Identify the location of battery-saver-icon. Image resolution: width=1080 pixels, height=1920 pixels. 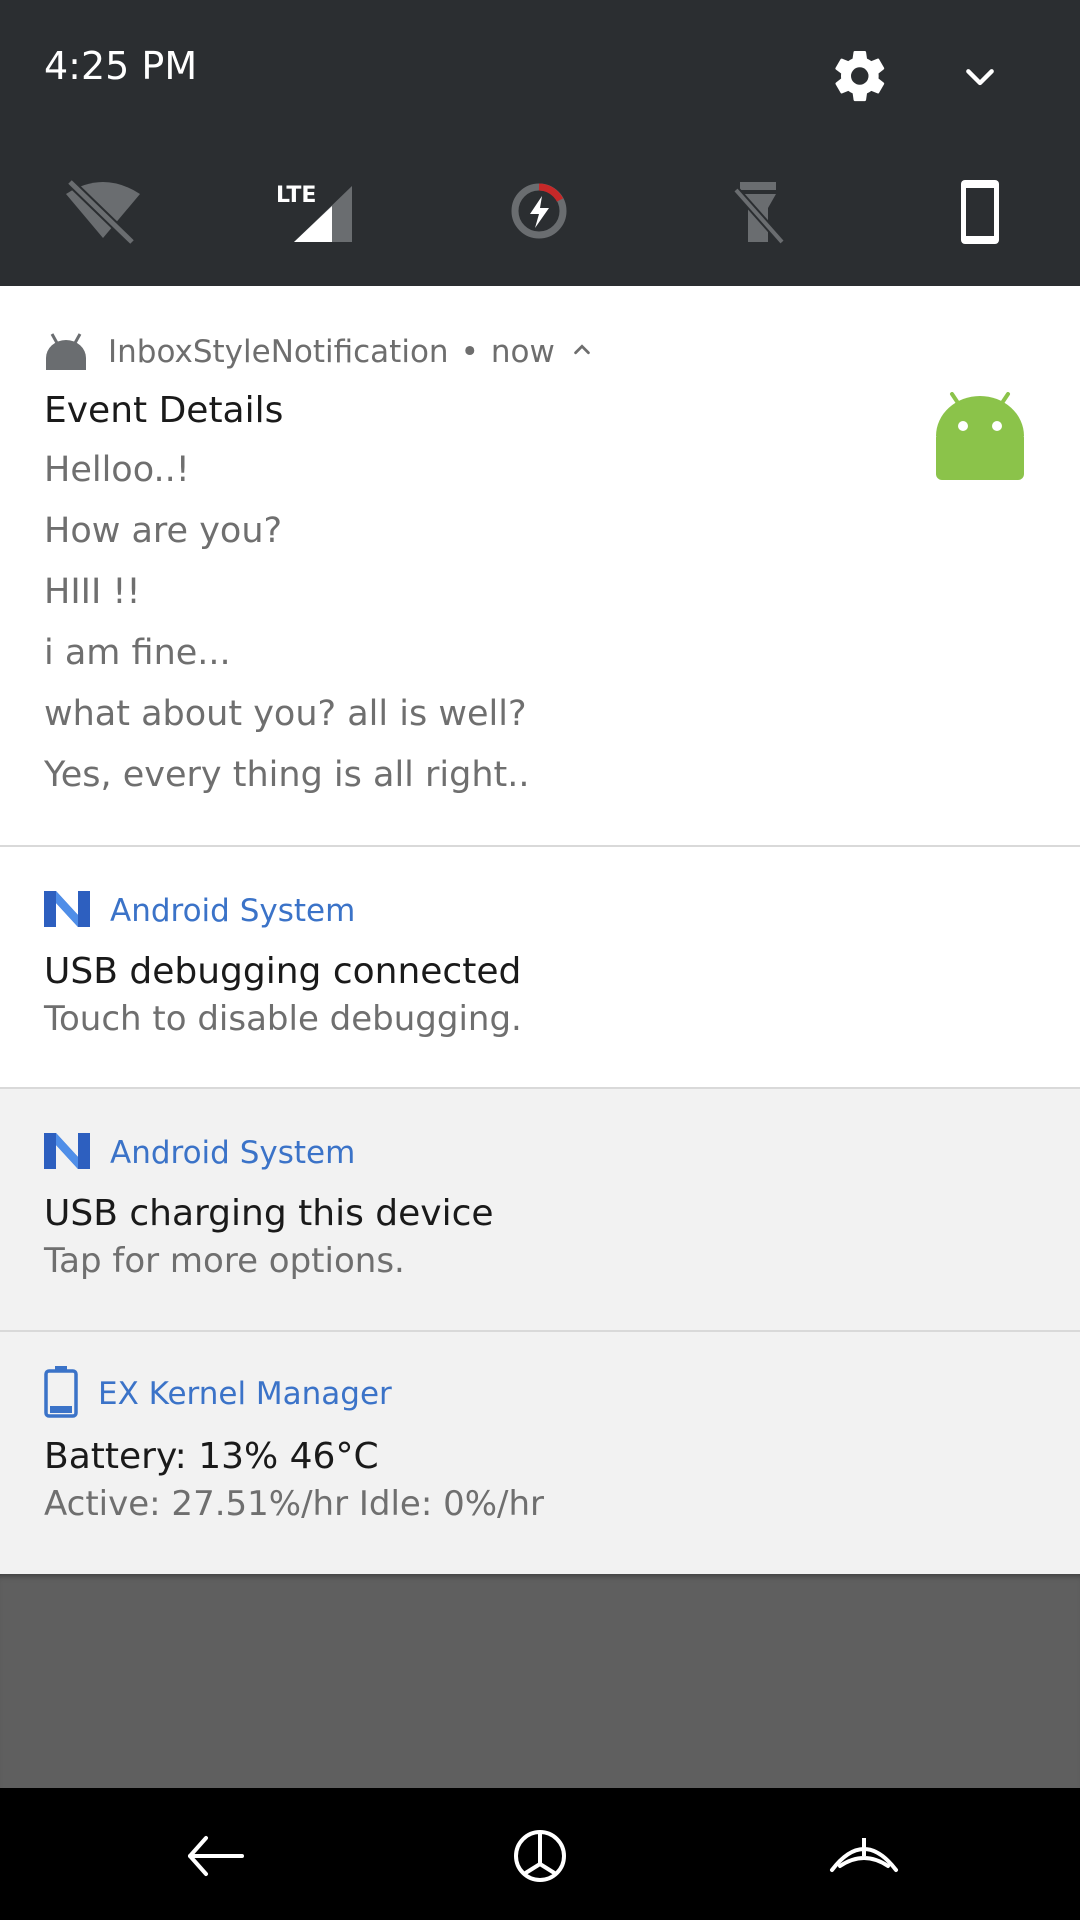
(539, 211).